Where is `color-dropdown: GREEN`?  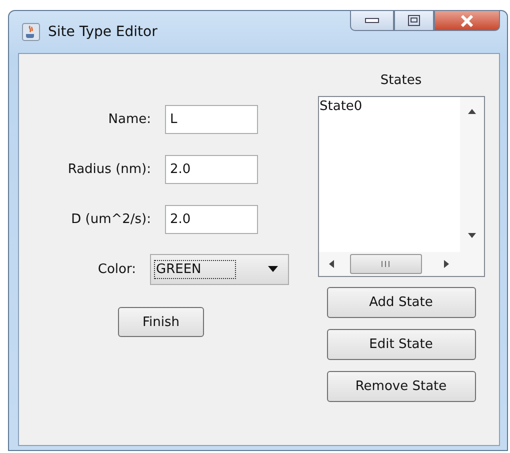 color-dropdown: GREEN is located at coordinates (219, 269).